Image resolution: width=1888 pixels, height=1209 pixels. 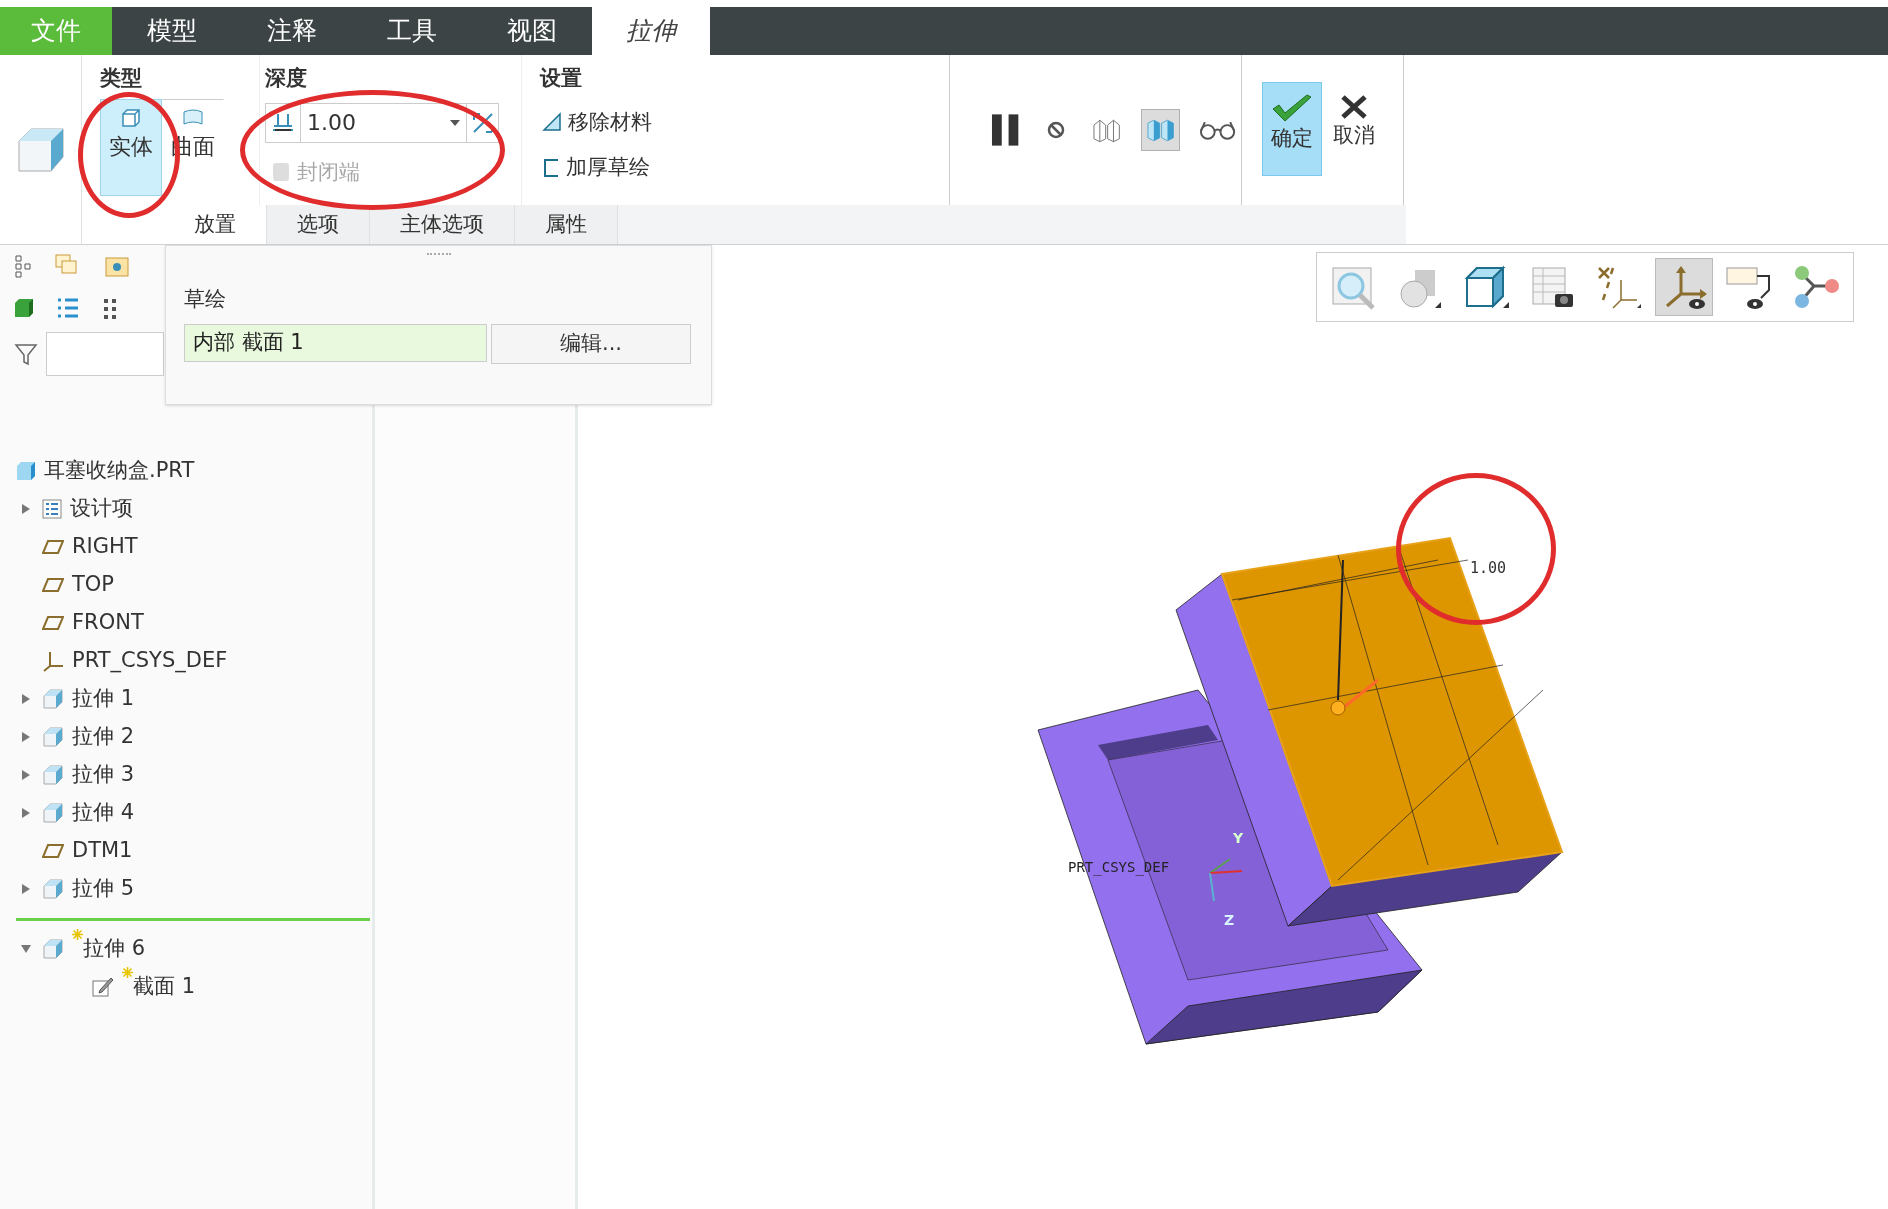 What do you see at coordinates (651, 31) in the screenshot?
I see `menu-tab: 拉伸` at bounding box center [651, 31].